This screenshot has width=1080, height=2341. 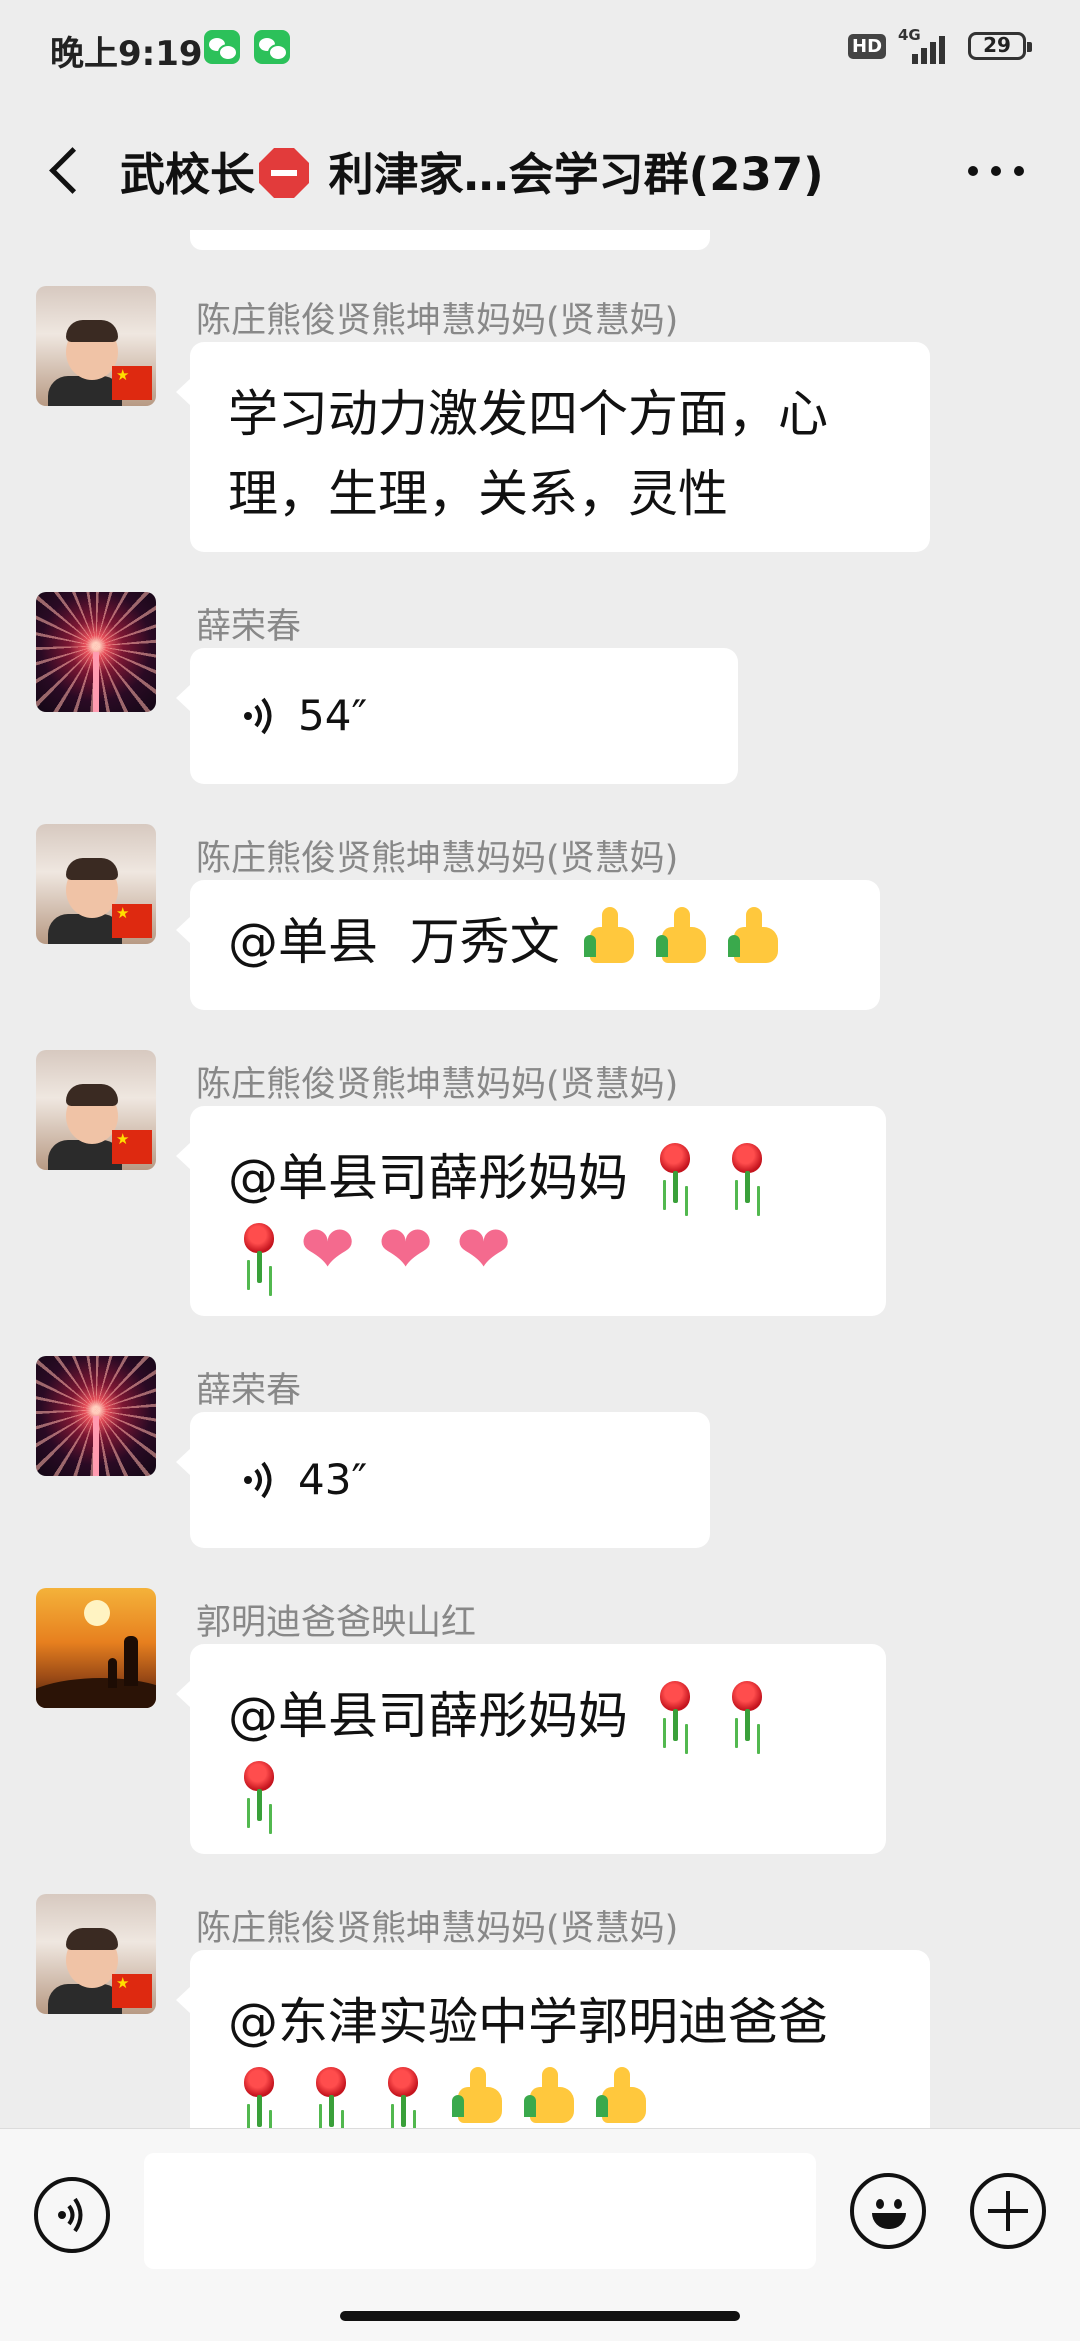 I want to click on sender-name: 郭明迪爸爸映山红, so click(x=336, y=1623).